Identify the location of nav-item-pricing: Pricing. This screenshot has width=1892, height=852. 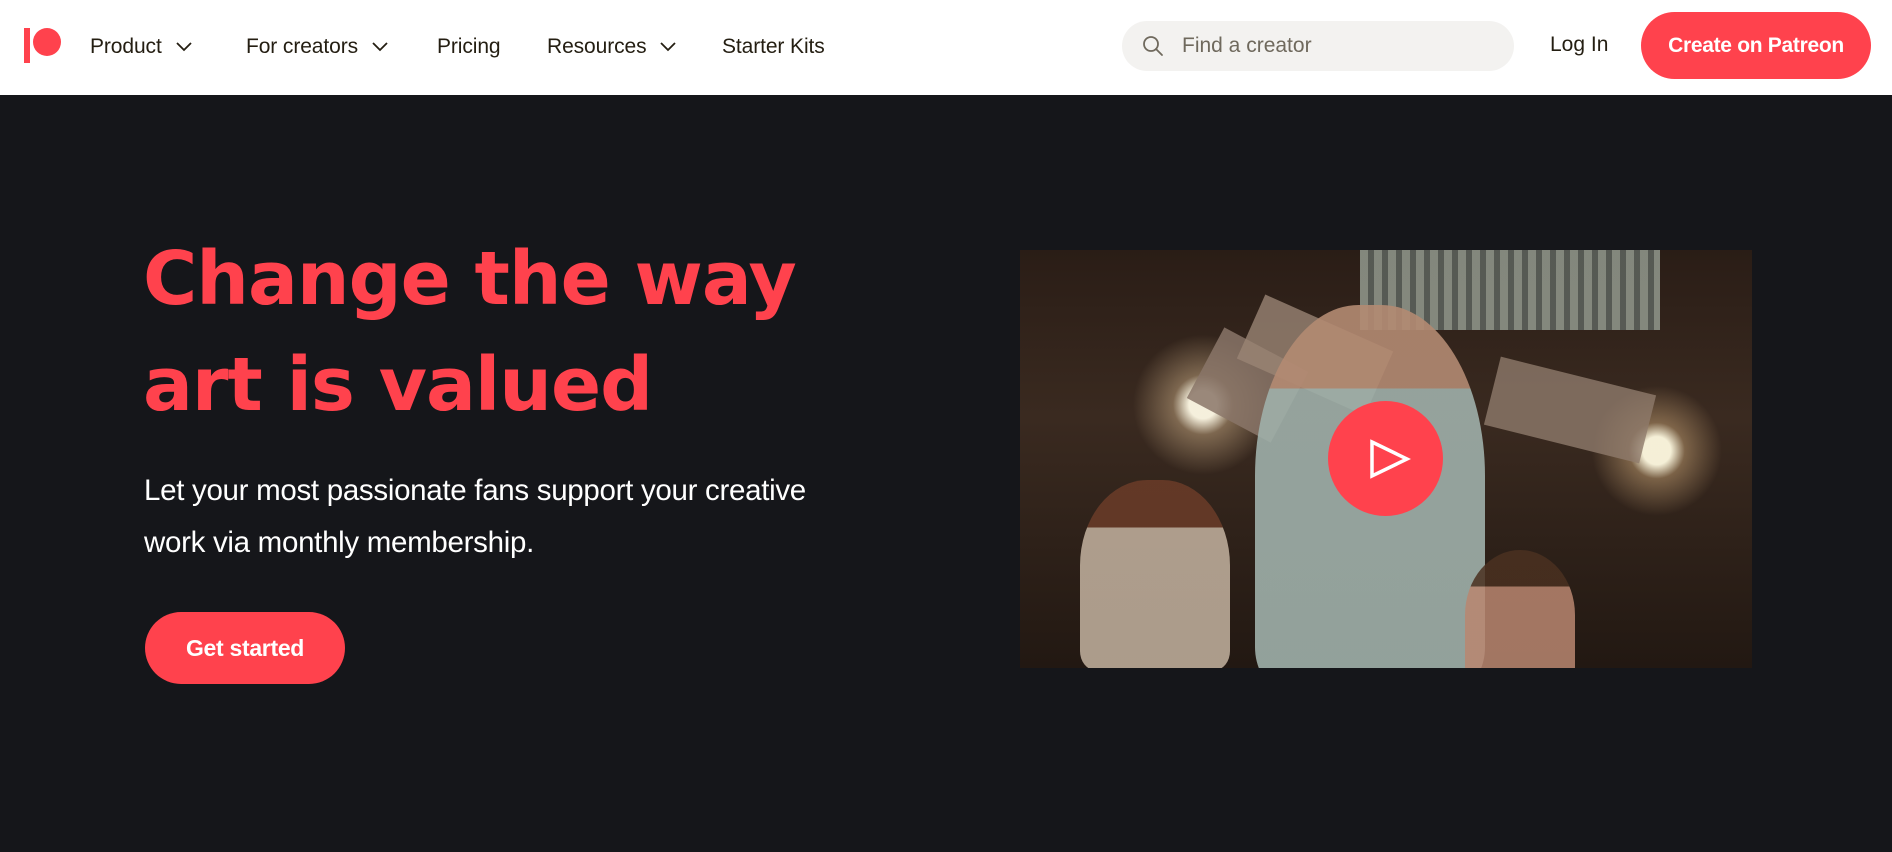
(469, 47).